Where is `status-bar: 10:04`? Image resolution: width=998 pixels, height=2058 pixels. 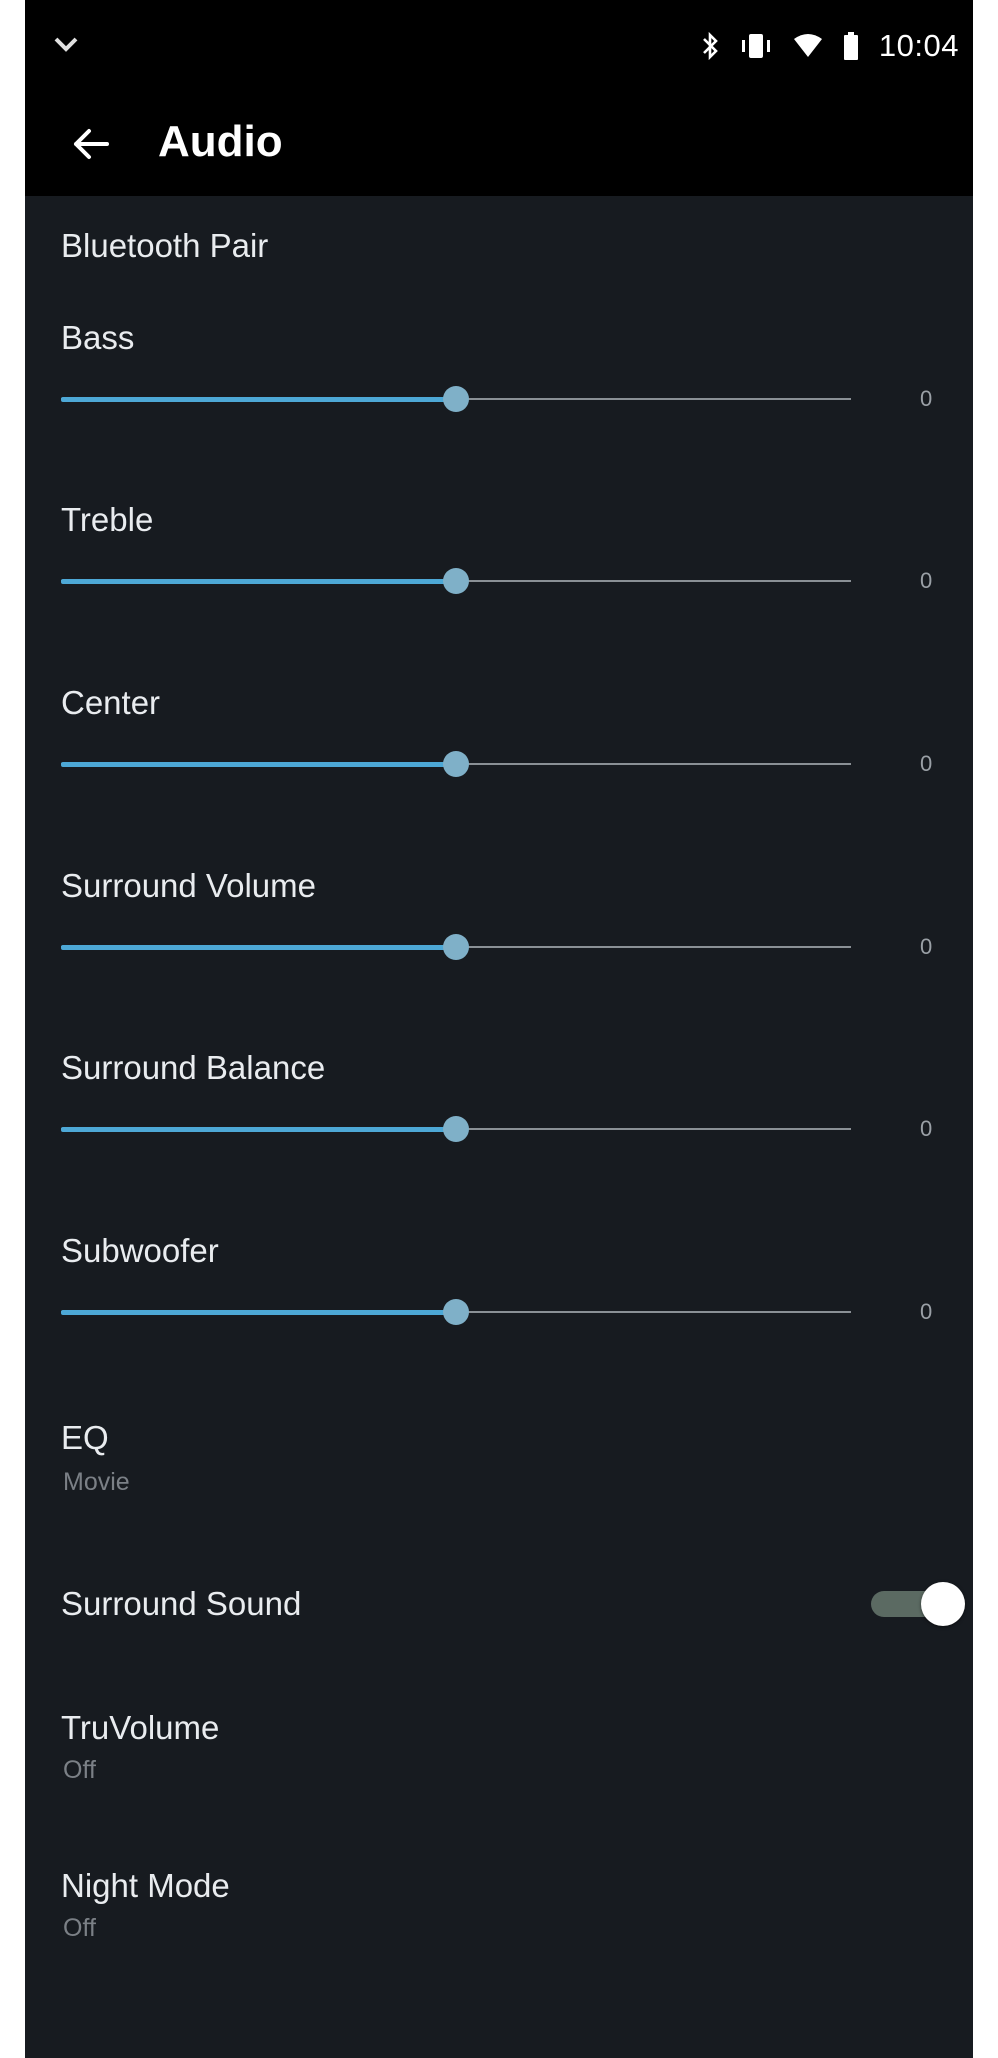 status-bar: 10:04 is located at coordinates (499, 46).